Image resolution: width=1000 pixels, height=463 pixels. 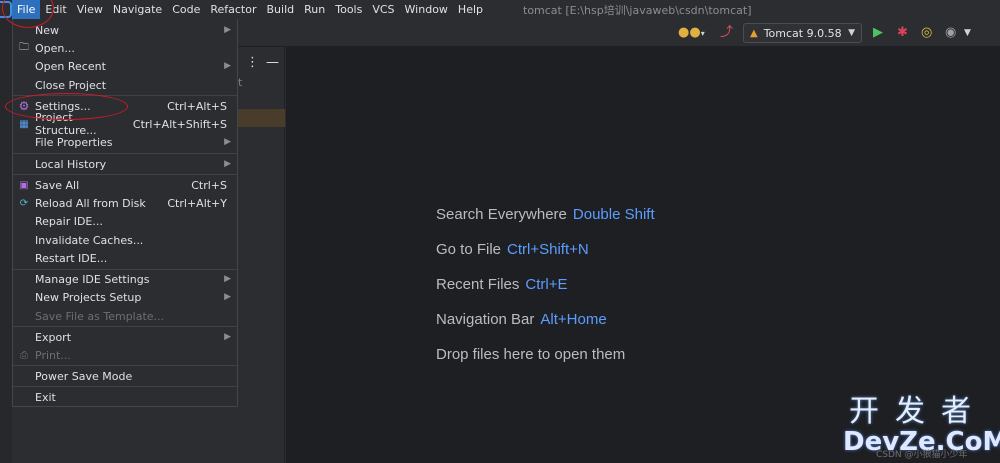 I want to click on options-icon: ⋮, so click(x=252, y=62).